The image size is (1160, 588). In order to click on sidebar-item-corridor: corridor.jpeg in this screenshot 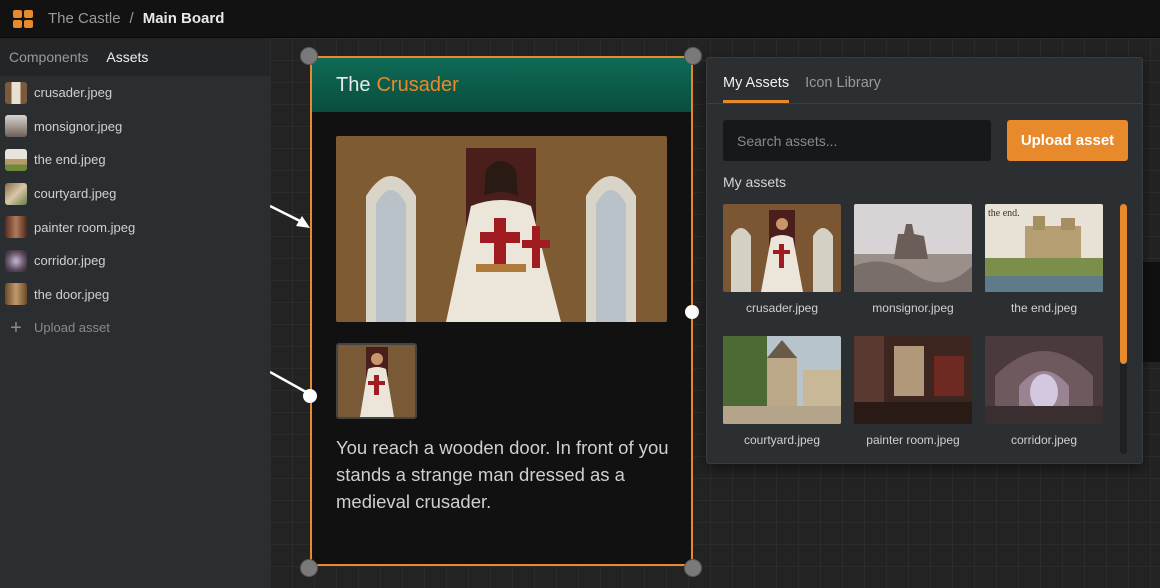, I will do `click(135, 261)`.